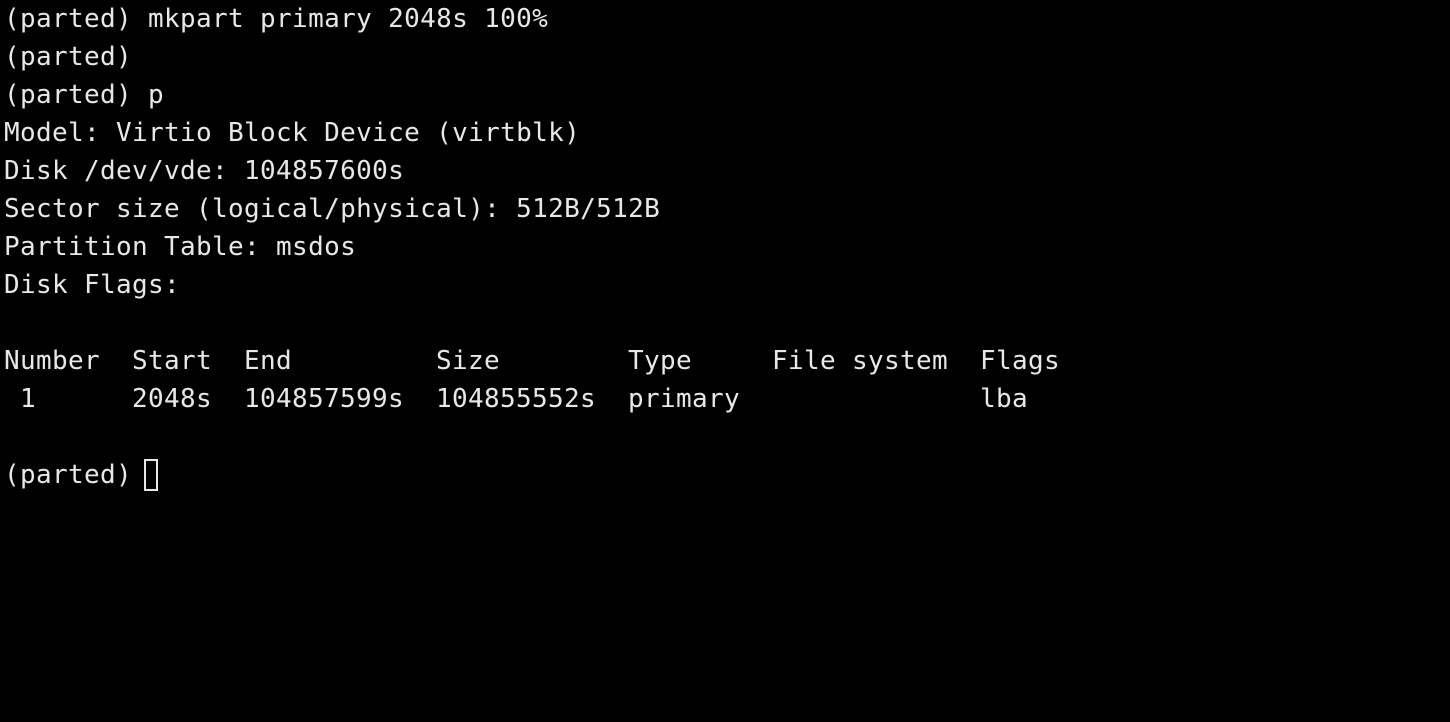 Image resolution: width=1450 pixels, height=722 pixels. Describe the element at coordinates (92, 285) in the screenshot. I see `output-line-disk-flags: Disk Flags:` at that location.